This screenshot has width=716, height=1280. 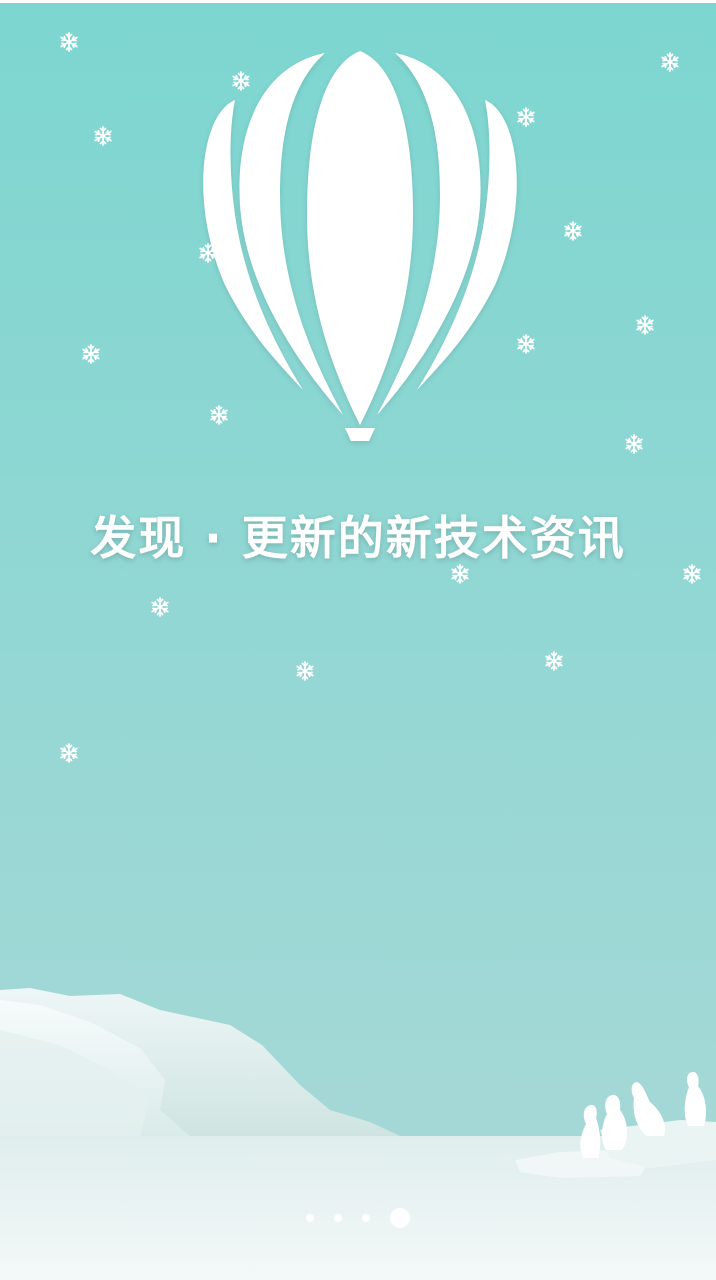 I want to click on page-dot-4-active, so click(x=400, y=1218).